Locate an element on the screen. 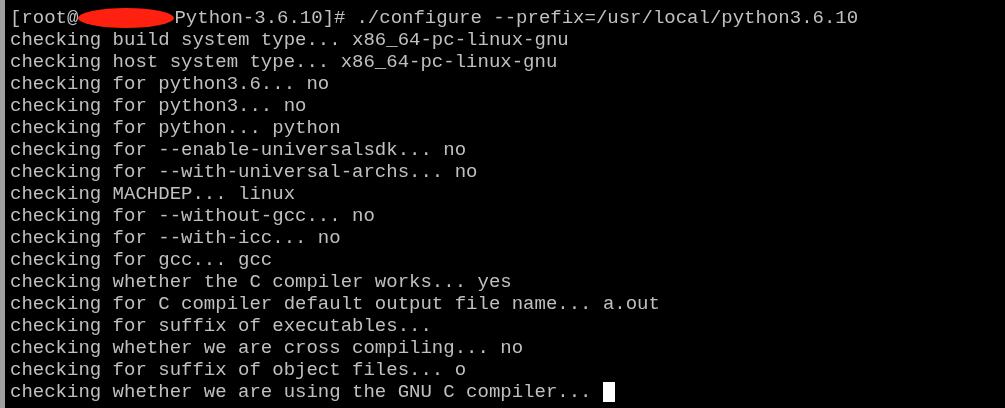 The height and width of the screenshot is (408, 1005). output-line: checking for --with-universal-archs... no is located at coordinates (244, 172).